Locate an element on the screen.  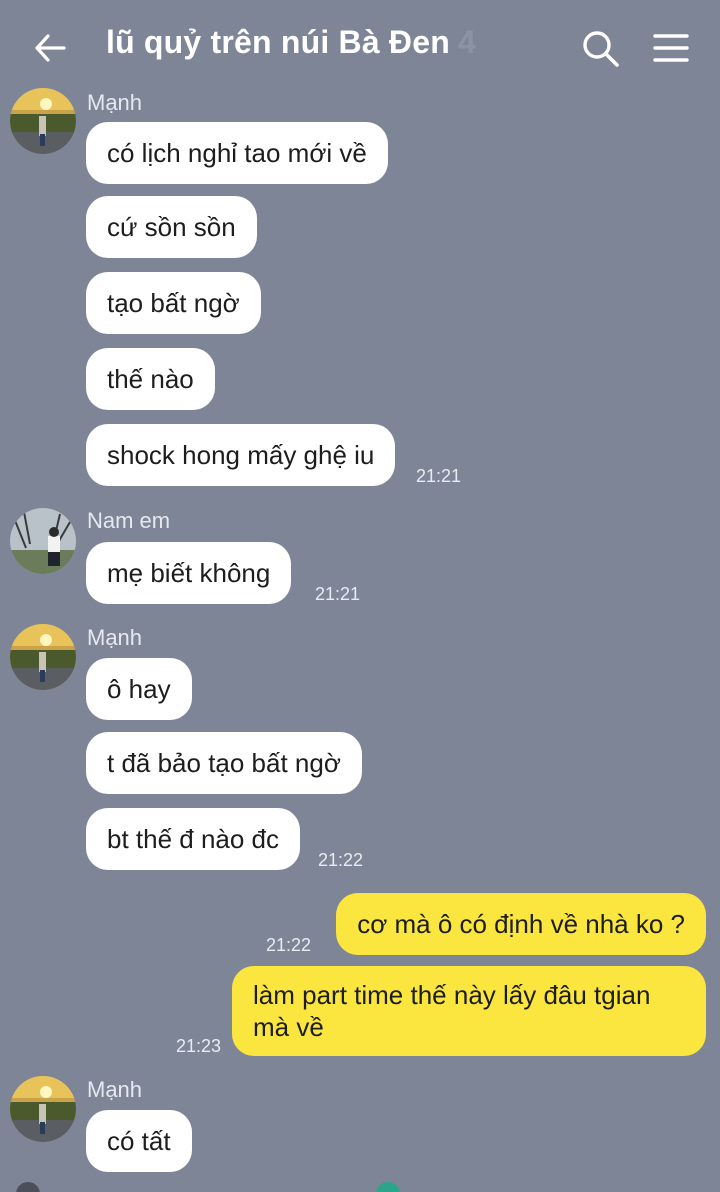
member-count: 4 is located at coordinates (466, 42).